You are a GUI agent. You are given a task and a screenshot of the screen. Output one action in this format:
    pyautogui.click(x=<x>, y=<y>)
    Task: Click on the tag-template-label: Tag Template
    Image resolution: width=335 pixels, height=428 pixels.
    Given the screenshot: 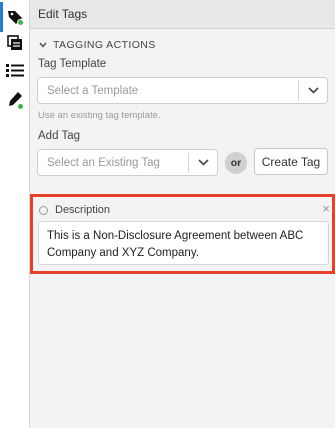 What is the action you would take?
    pyautogui.click(x=72, y=64)
    